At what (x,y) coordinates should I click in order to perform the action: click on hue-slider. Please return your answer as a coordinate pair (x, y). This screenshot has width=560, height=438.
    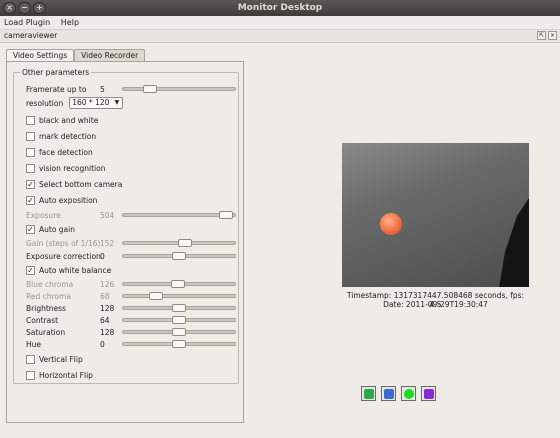
    Looking at the image, I should click on (179, 344).